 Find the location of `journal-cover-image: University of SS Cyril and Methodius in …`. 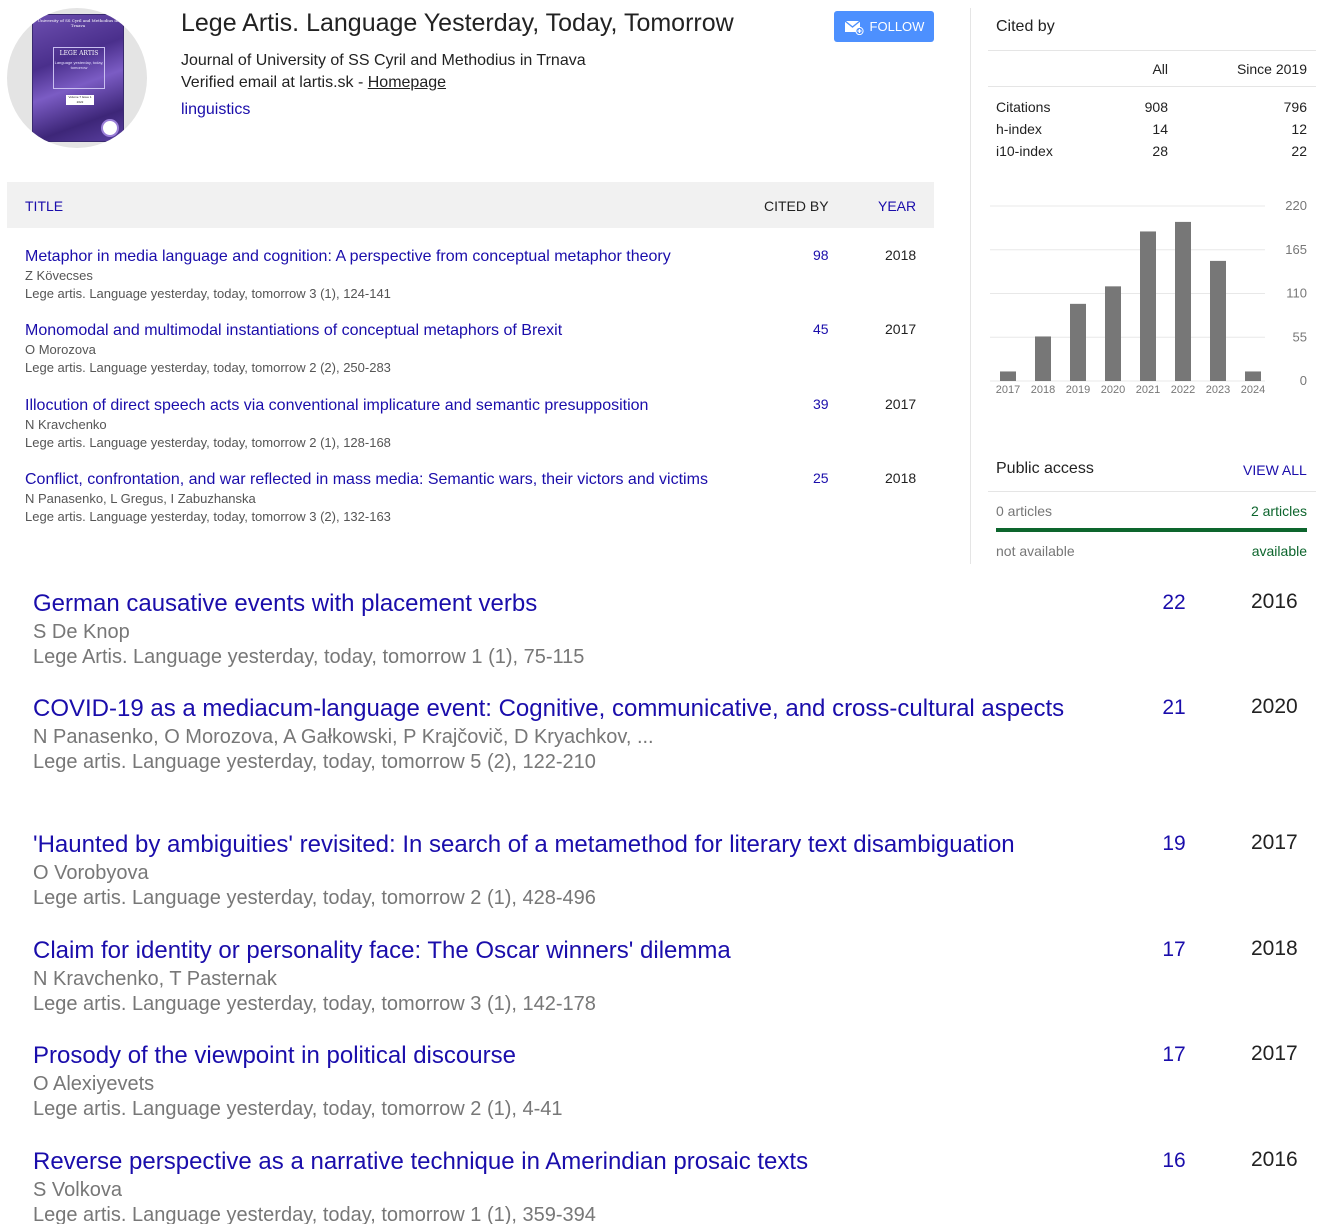

journal-cover-image: University of SS Cyril and Methodius in … is located at coordinates (78, 78).